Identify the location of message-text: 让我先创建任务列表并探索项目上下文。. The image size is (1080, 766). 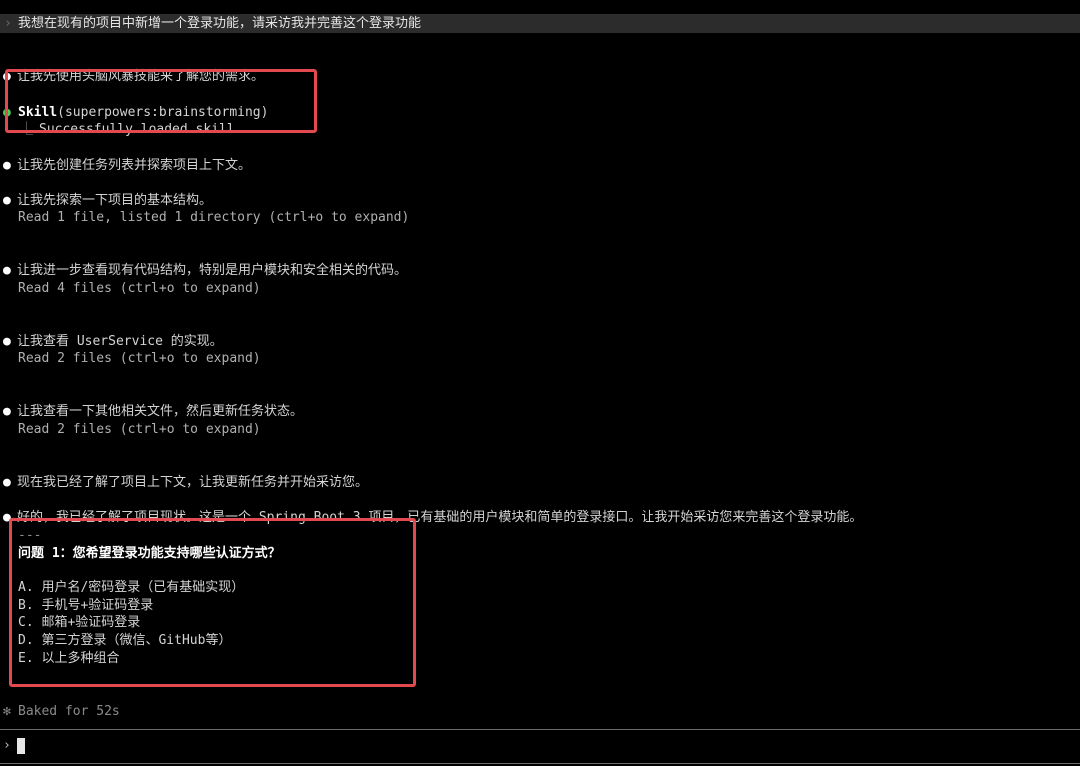
(134, 165).